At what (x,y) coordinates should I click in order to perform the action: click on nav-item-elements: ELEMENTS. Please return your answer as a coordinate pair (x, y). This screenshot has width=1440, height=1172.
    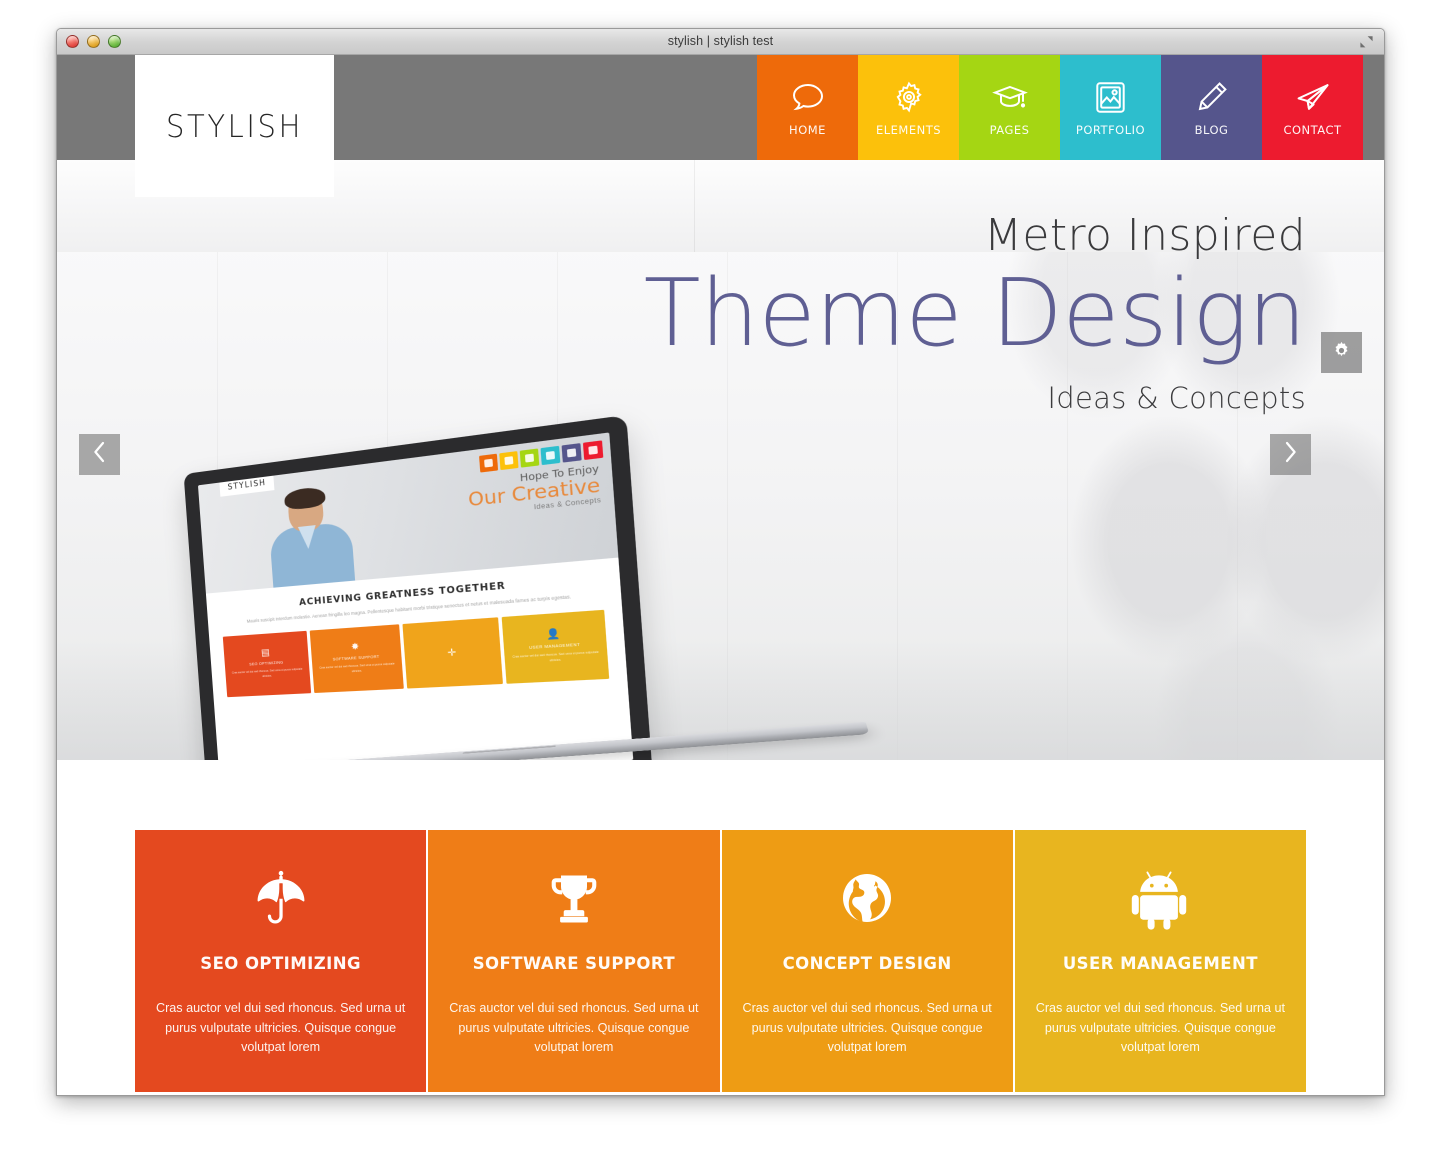
    Looking at the image, I should click on (908, 107).